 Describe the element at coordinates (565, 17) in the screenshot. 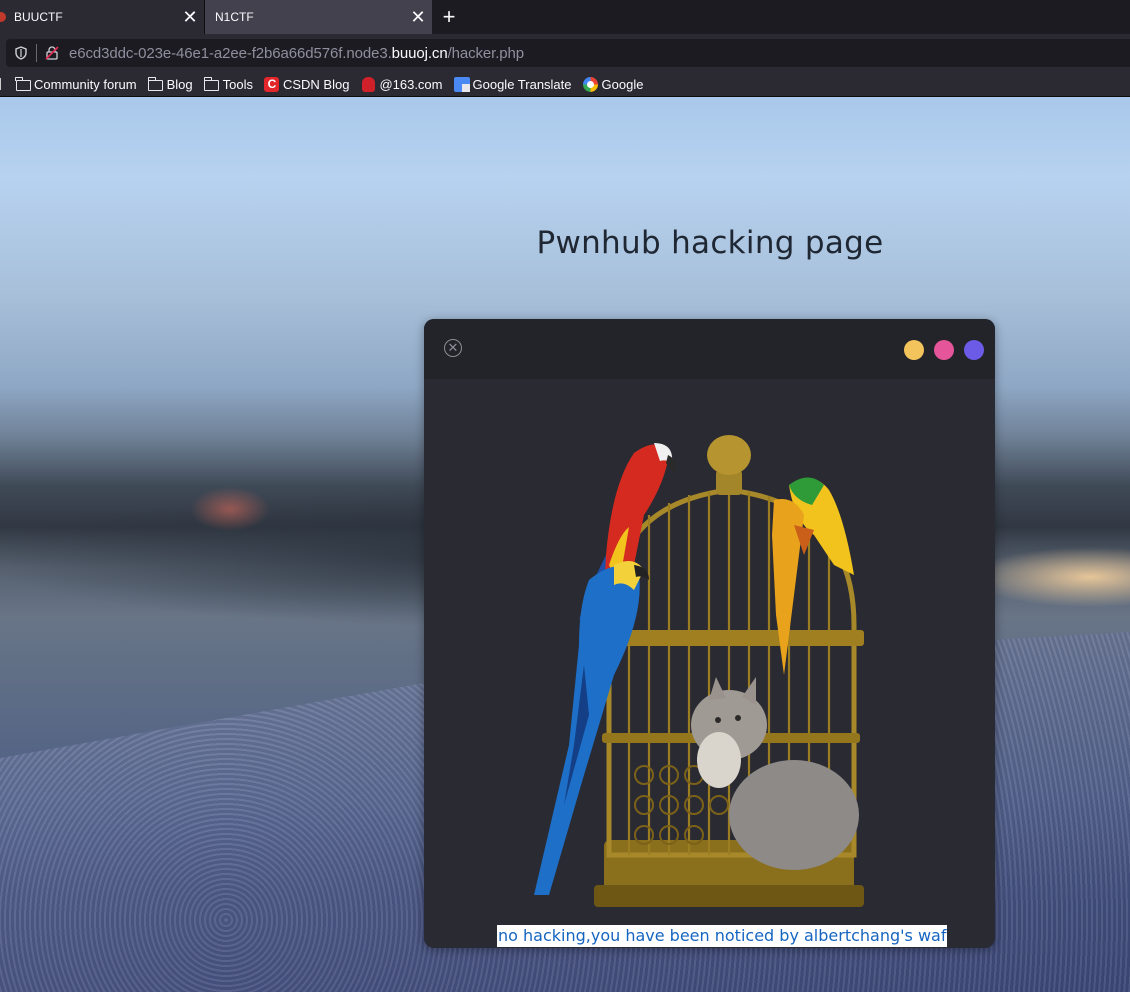

I see `tab-bar: BUUCTF ✕ N1CTF ✕ +` at that location.